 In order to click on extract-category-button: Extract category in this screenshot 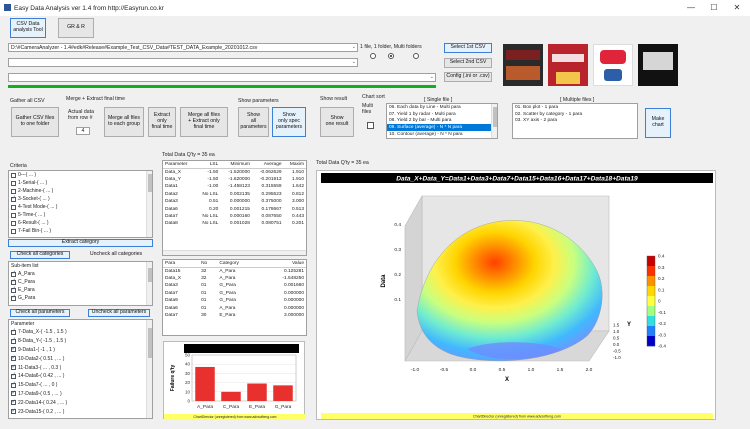, I will do `click(80, 243)`.